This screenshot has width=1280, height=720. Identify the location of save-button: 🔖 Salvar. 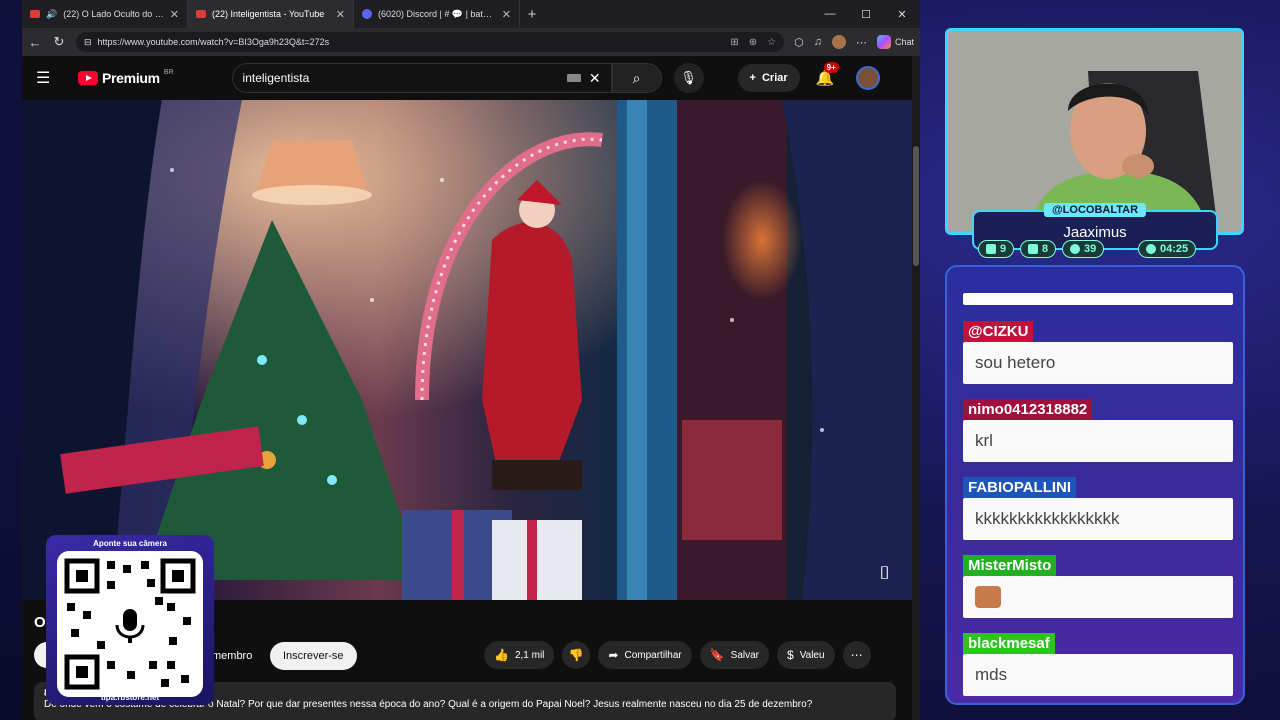
(734, 655).